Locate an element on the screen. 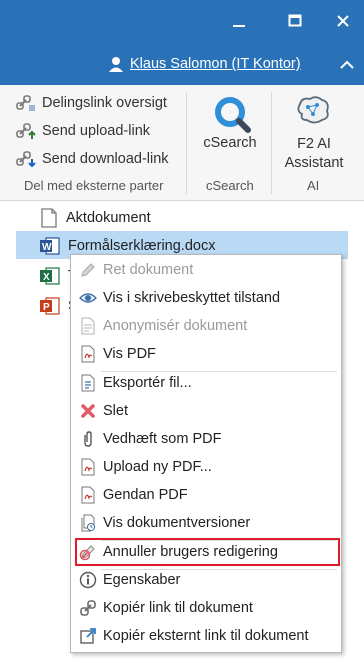 This screenshot has width=364, height=660. excel-document-icon: X is located at coordinates (50, 276).